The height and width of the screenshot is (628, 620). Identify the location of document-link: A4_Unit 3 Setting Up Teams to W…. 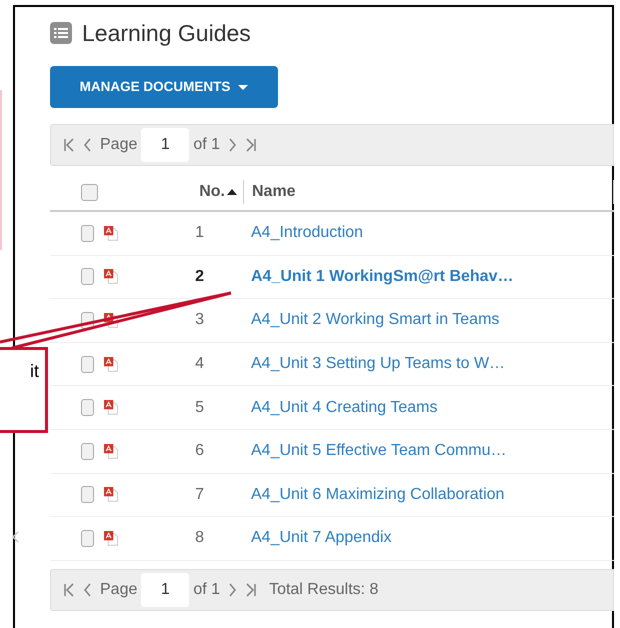
(378, 364).